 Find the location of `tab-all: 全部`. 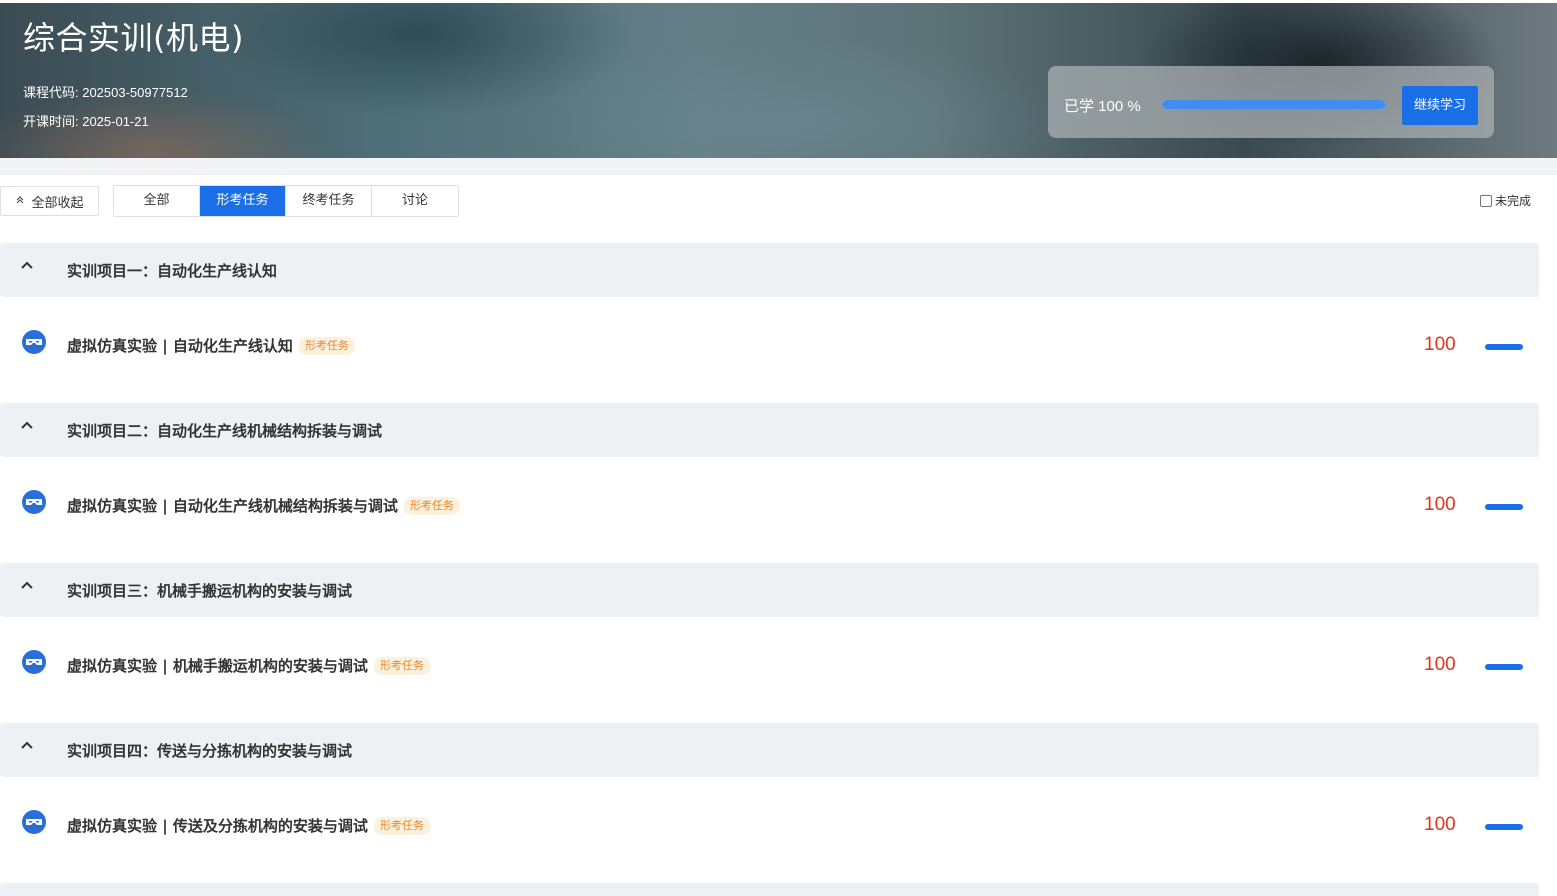

tab-all: 全部 is located at coordinates (157, 201).